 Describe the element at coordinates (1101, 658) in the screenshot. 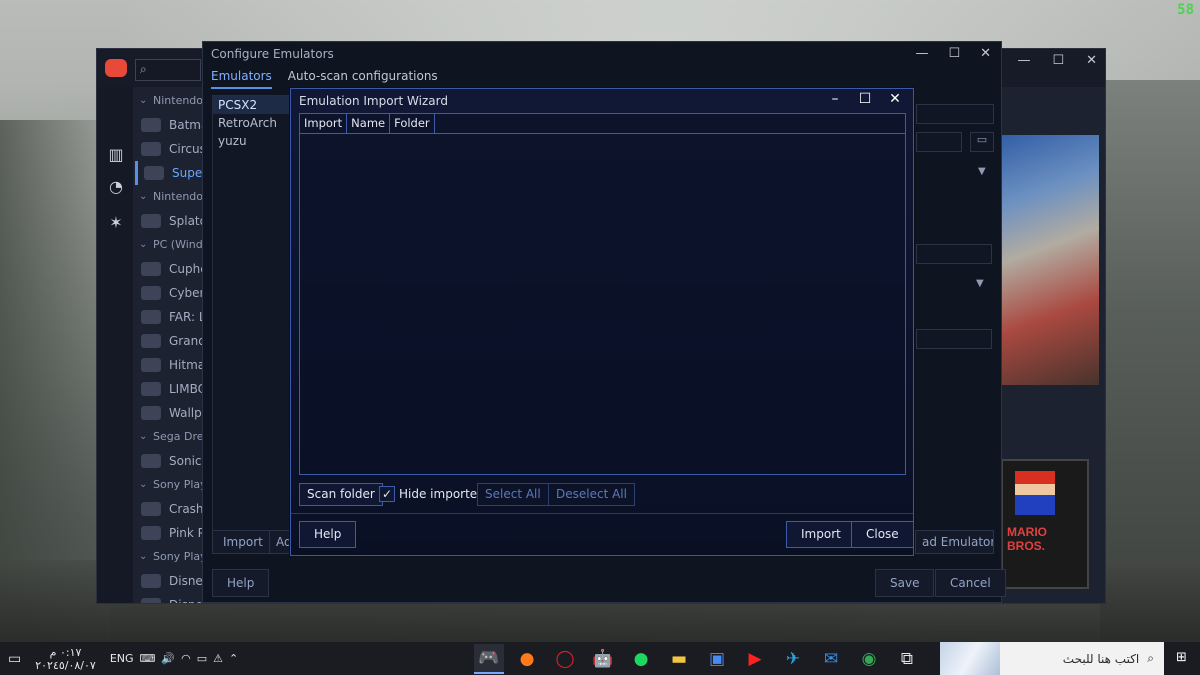

I see `search-placeholder: اكتب هنا للبحث` at that location.